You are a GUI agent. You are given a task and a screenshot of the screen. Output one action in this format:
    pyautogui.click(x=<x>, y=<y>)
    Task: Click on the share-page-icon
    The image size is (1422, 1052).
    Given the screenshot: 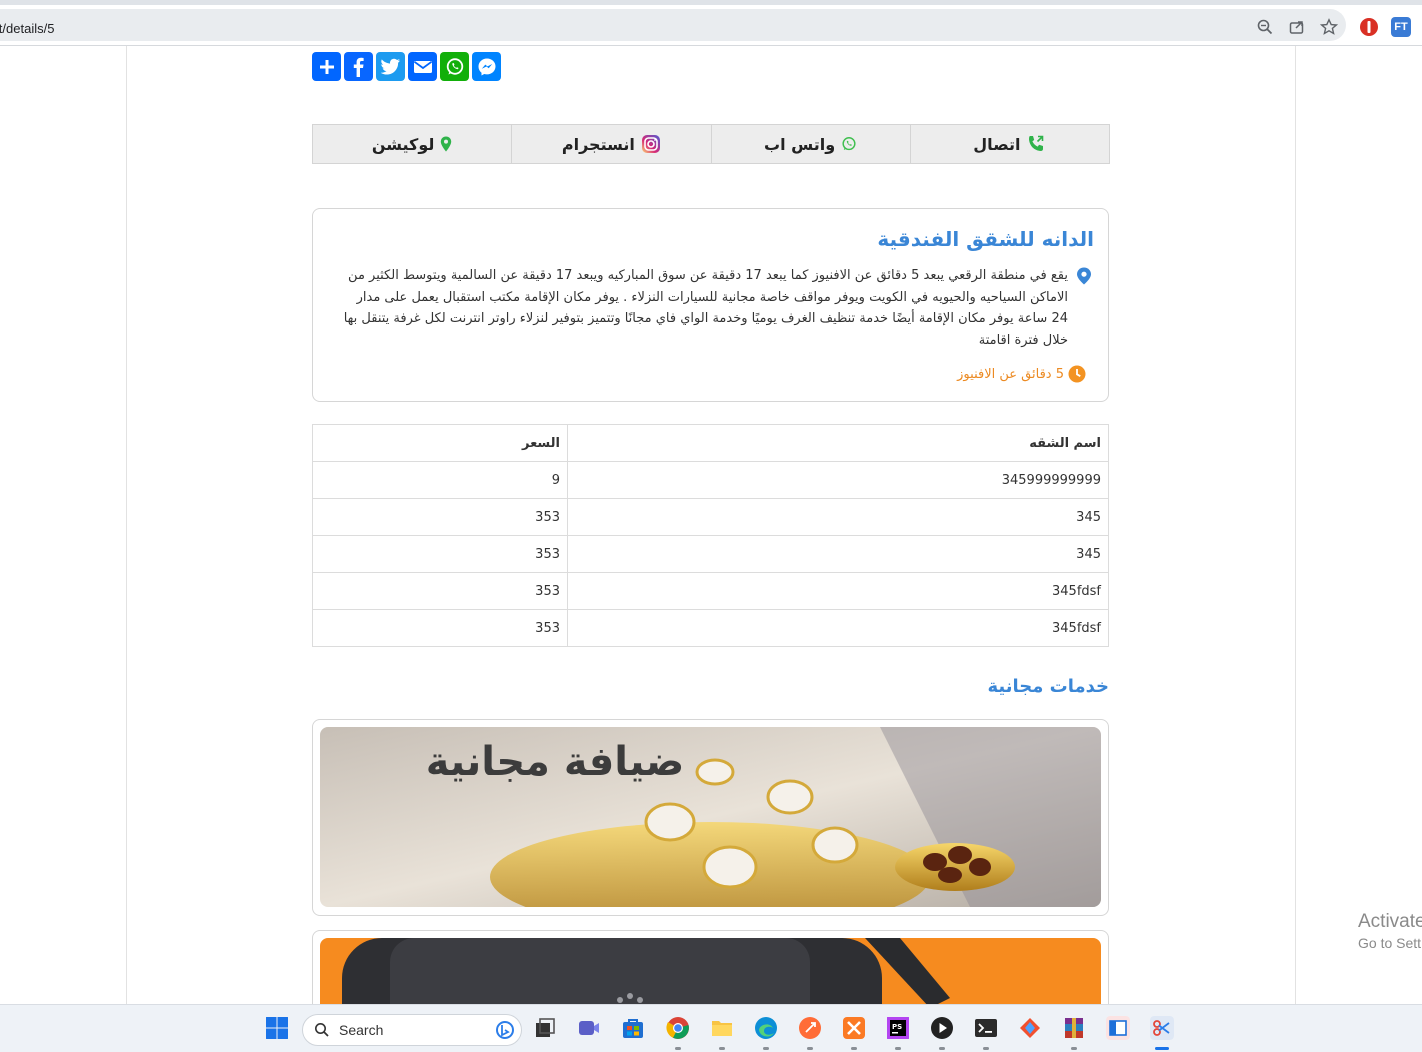 What is the action you would take?
    pyautogui.click(x=1297, y=27)
    